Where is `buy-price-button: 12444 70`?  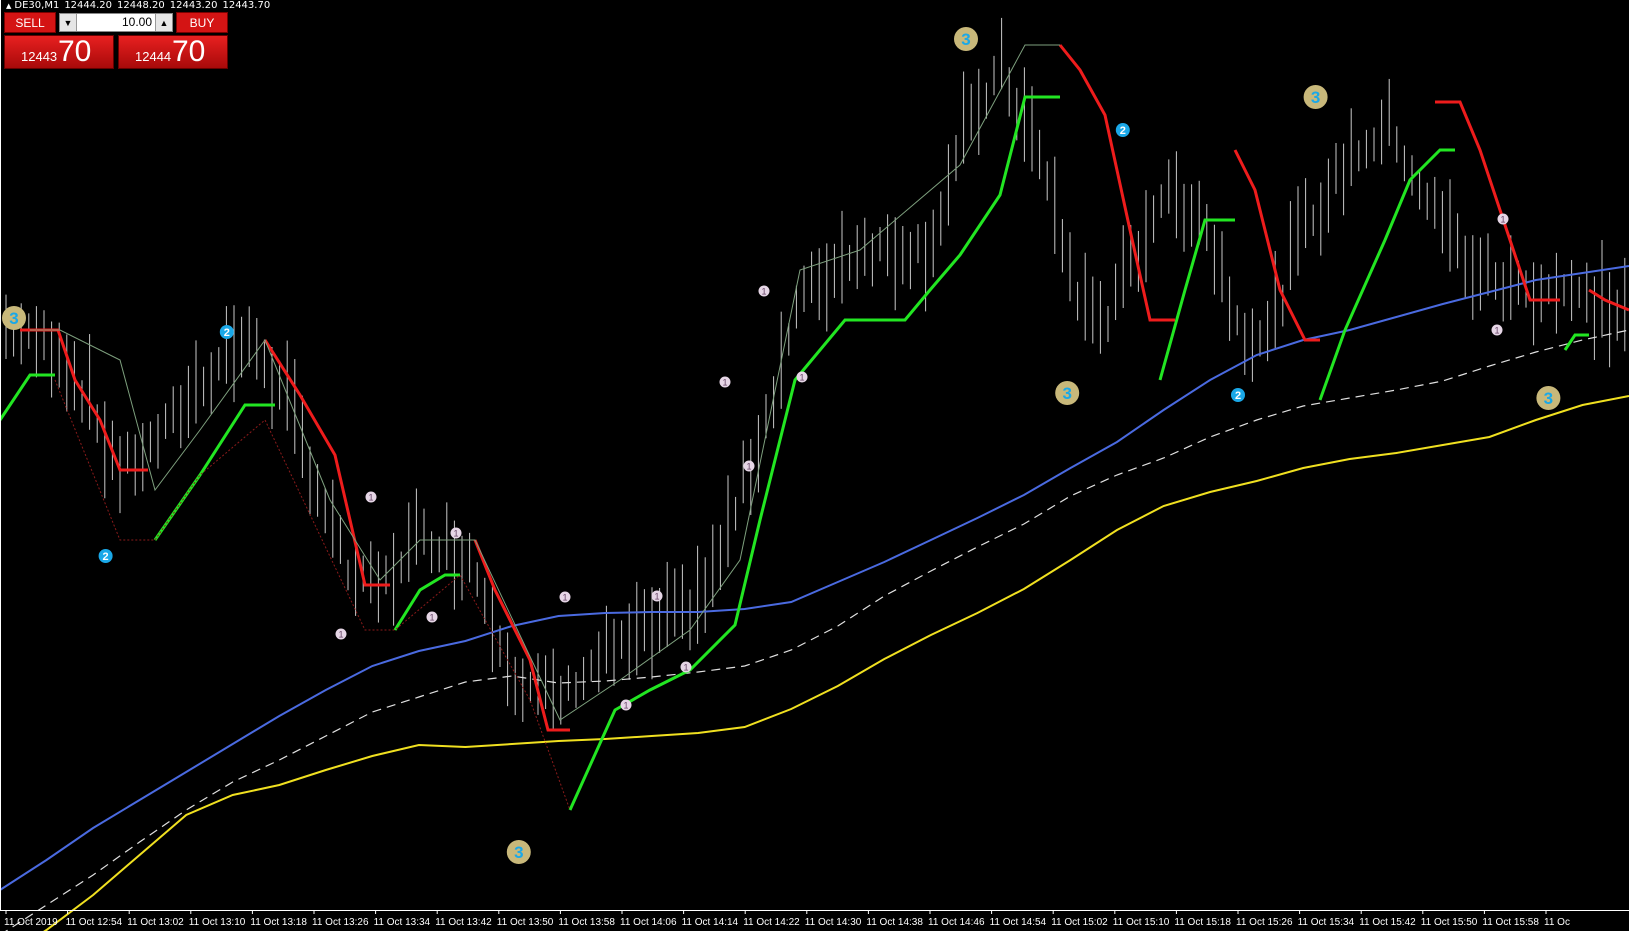
buy-price-button: 12444 70 is located at coordinates (173, 52).